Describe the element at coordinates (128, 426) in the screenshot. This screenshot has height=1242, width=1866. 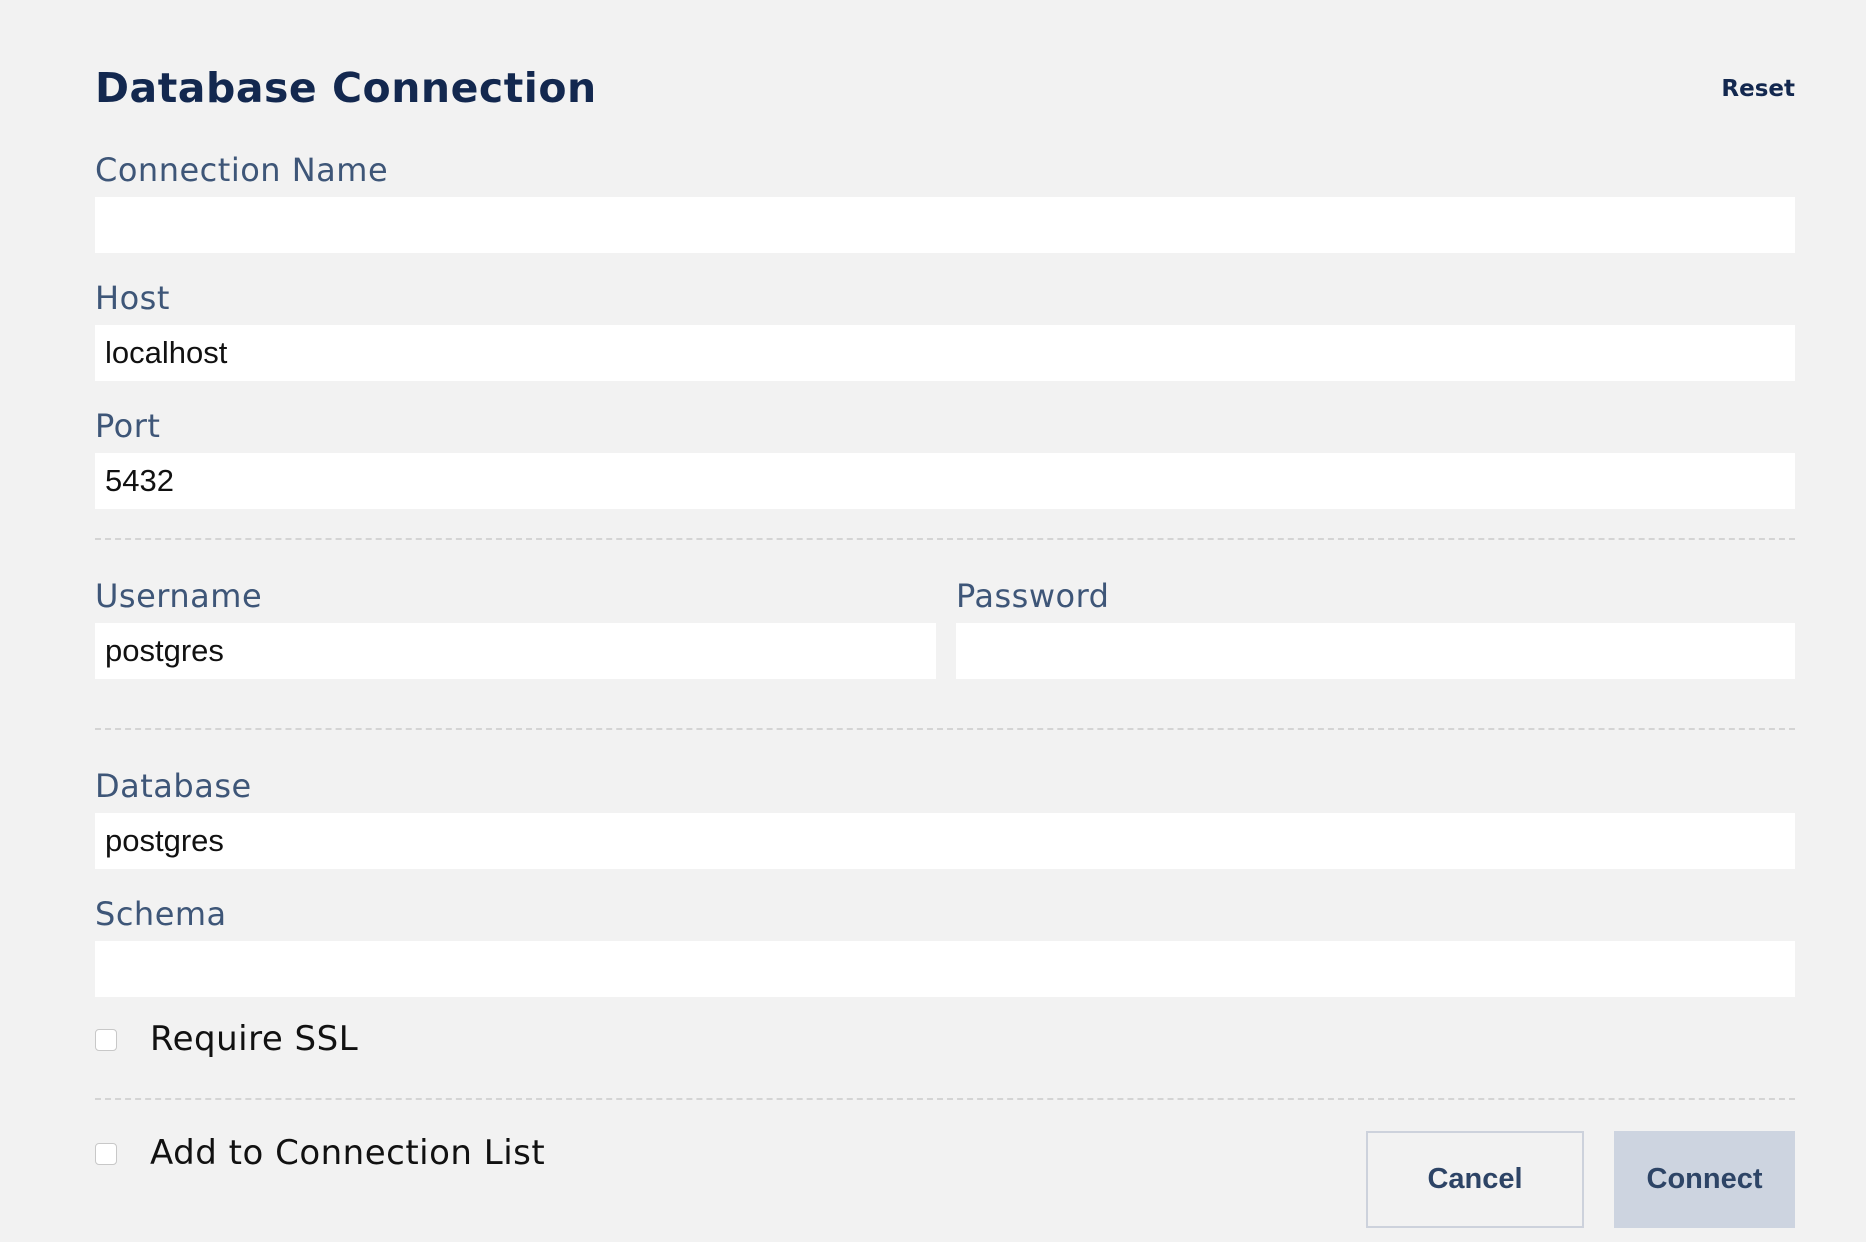
I see `port-label: Port` at that location.